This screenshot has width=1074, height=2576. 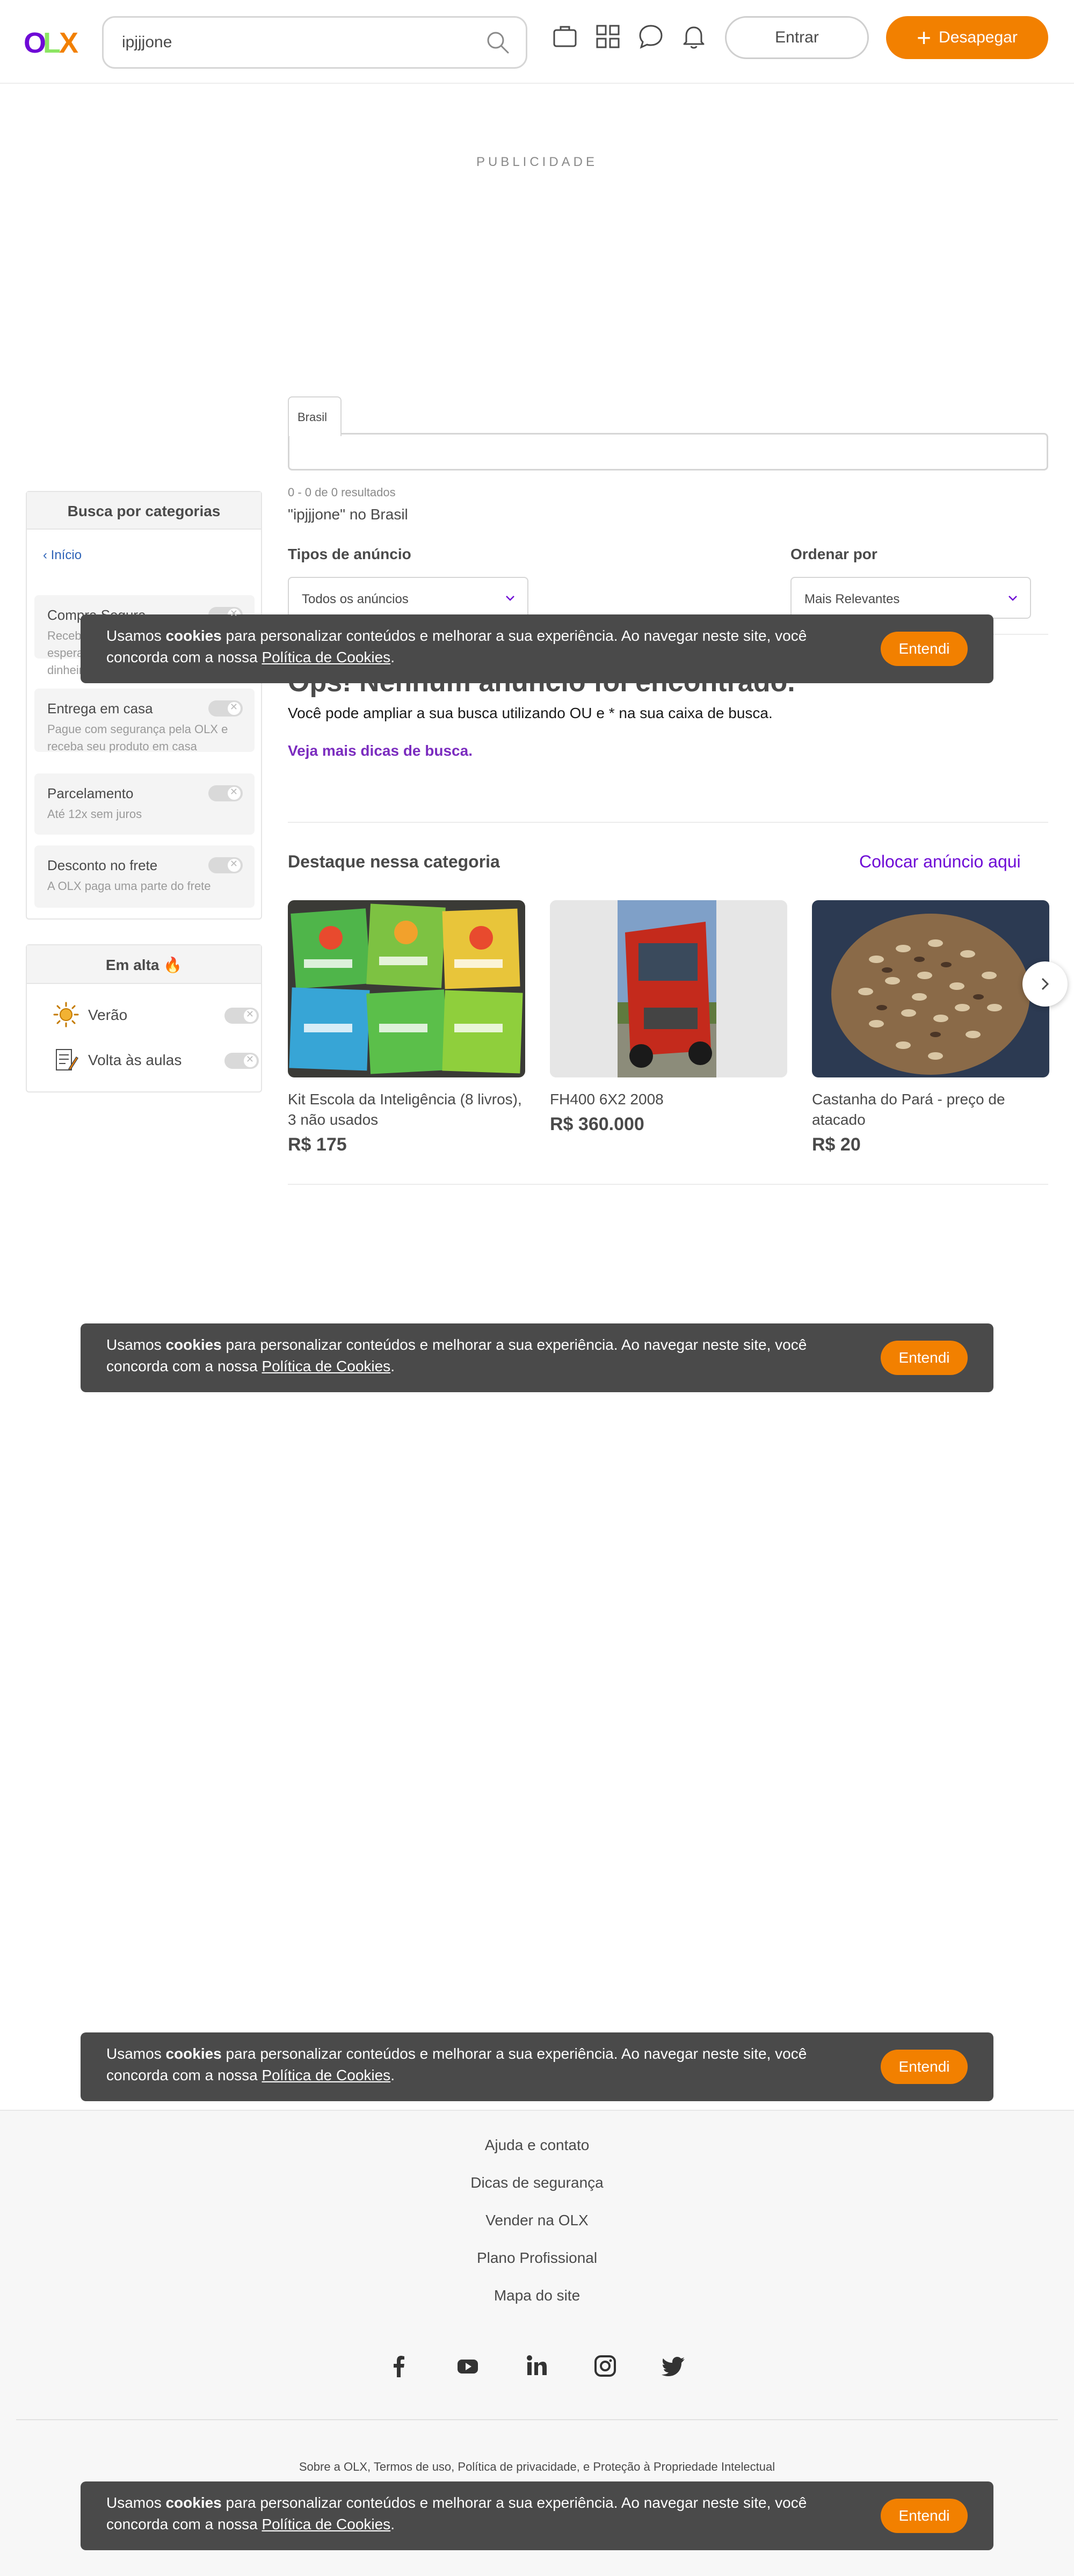 I want to click on notepad-icon, so click(x=66, y=1059).